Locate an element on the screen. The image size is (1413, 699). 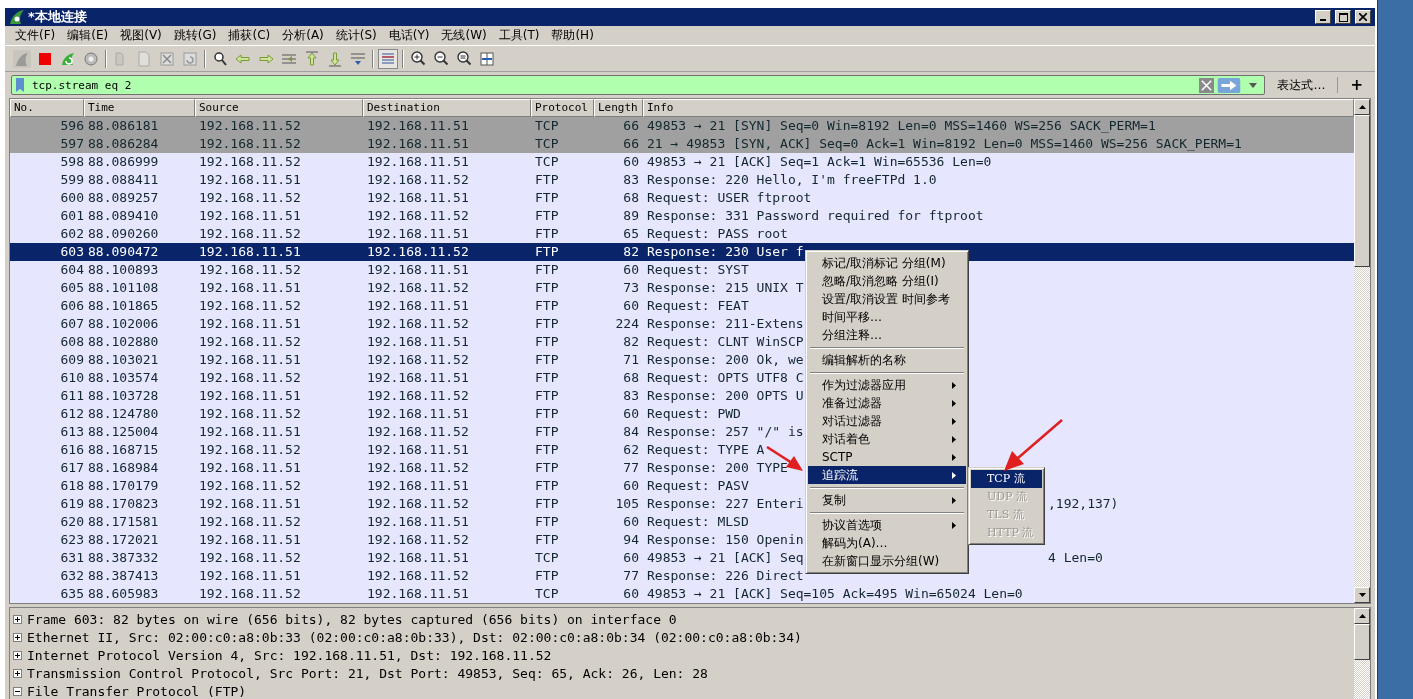
table-cell-text: 598 is located at coordinates (71, 162).